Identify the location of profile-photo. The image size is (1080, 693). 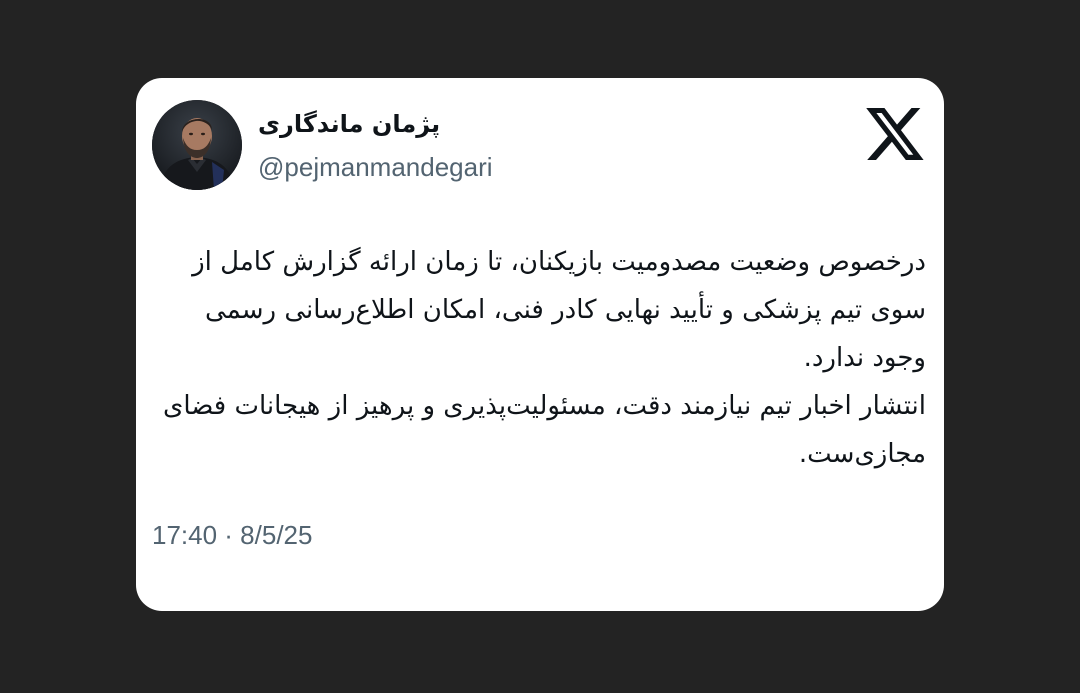
(197, 145).